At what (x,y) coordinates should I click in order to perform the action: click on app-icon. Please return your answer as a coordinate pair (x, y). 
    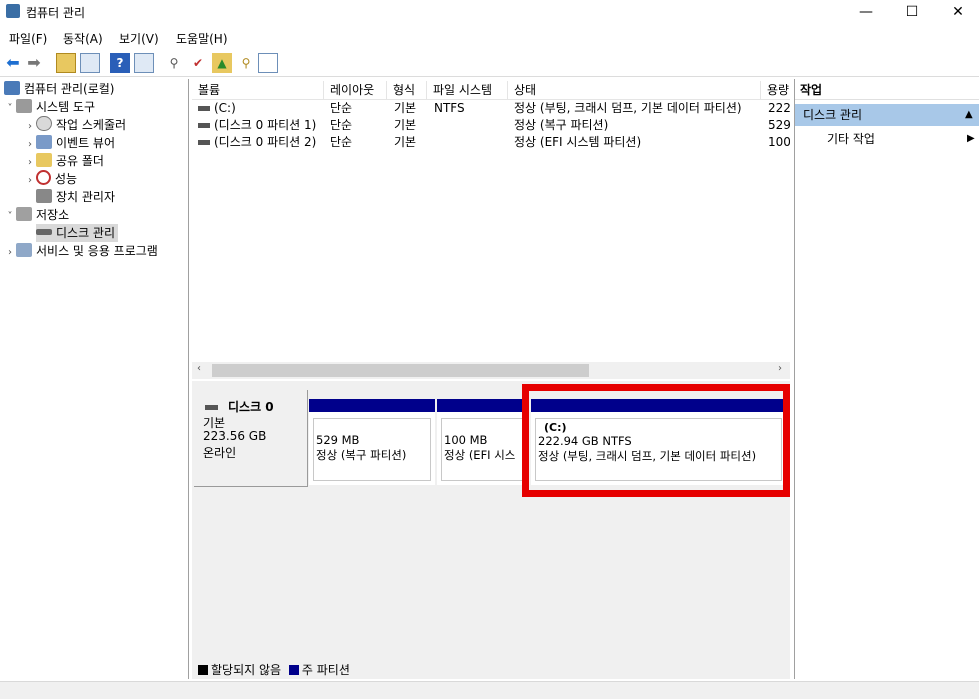
    Looking at the image, I should click on (13, 11).